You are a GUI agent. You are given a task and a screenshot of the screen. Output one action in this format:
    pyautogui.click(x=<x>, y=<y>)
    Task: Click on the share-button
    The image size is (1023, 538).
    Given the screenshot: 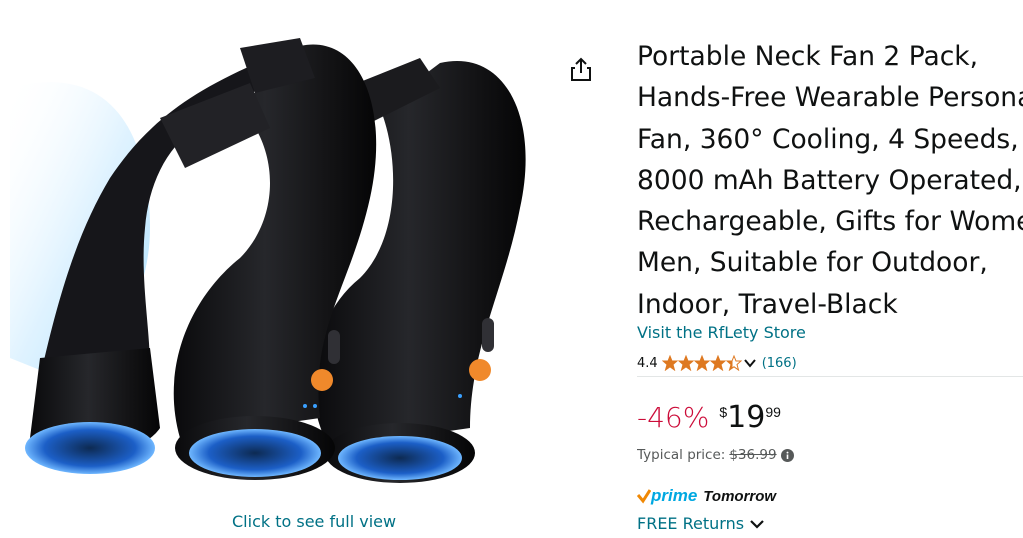 What is the action you would take?
    pyautogui.click(x=581, y=70)
    